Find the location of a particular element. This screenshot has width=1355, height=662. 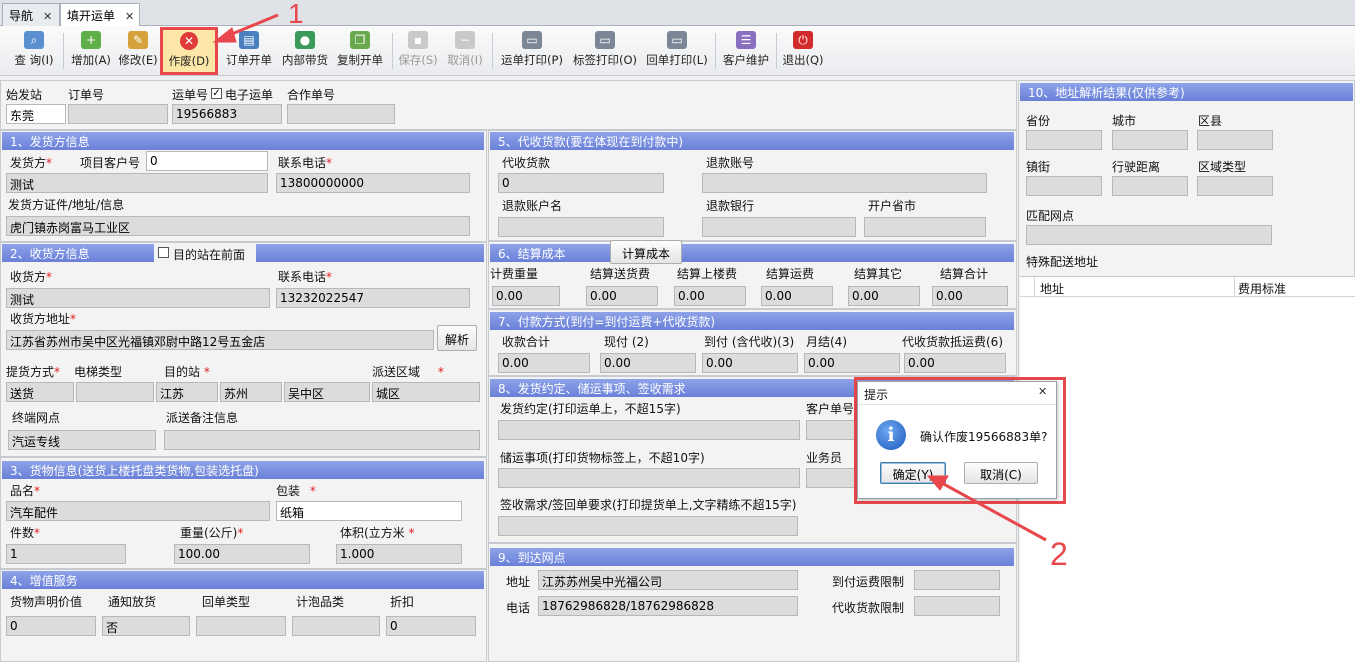

arrow-2-head is located at coordinates (937, 483).